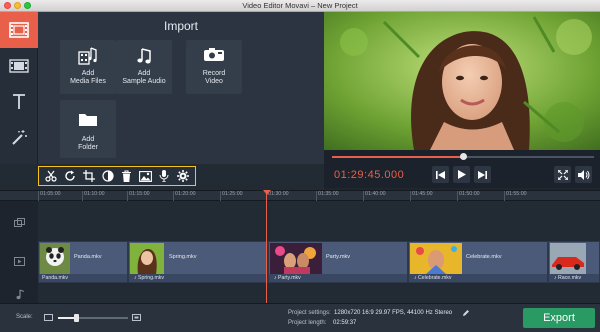  I want to click on media-files-icon, so click(87, 56).